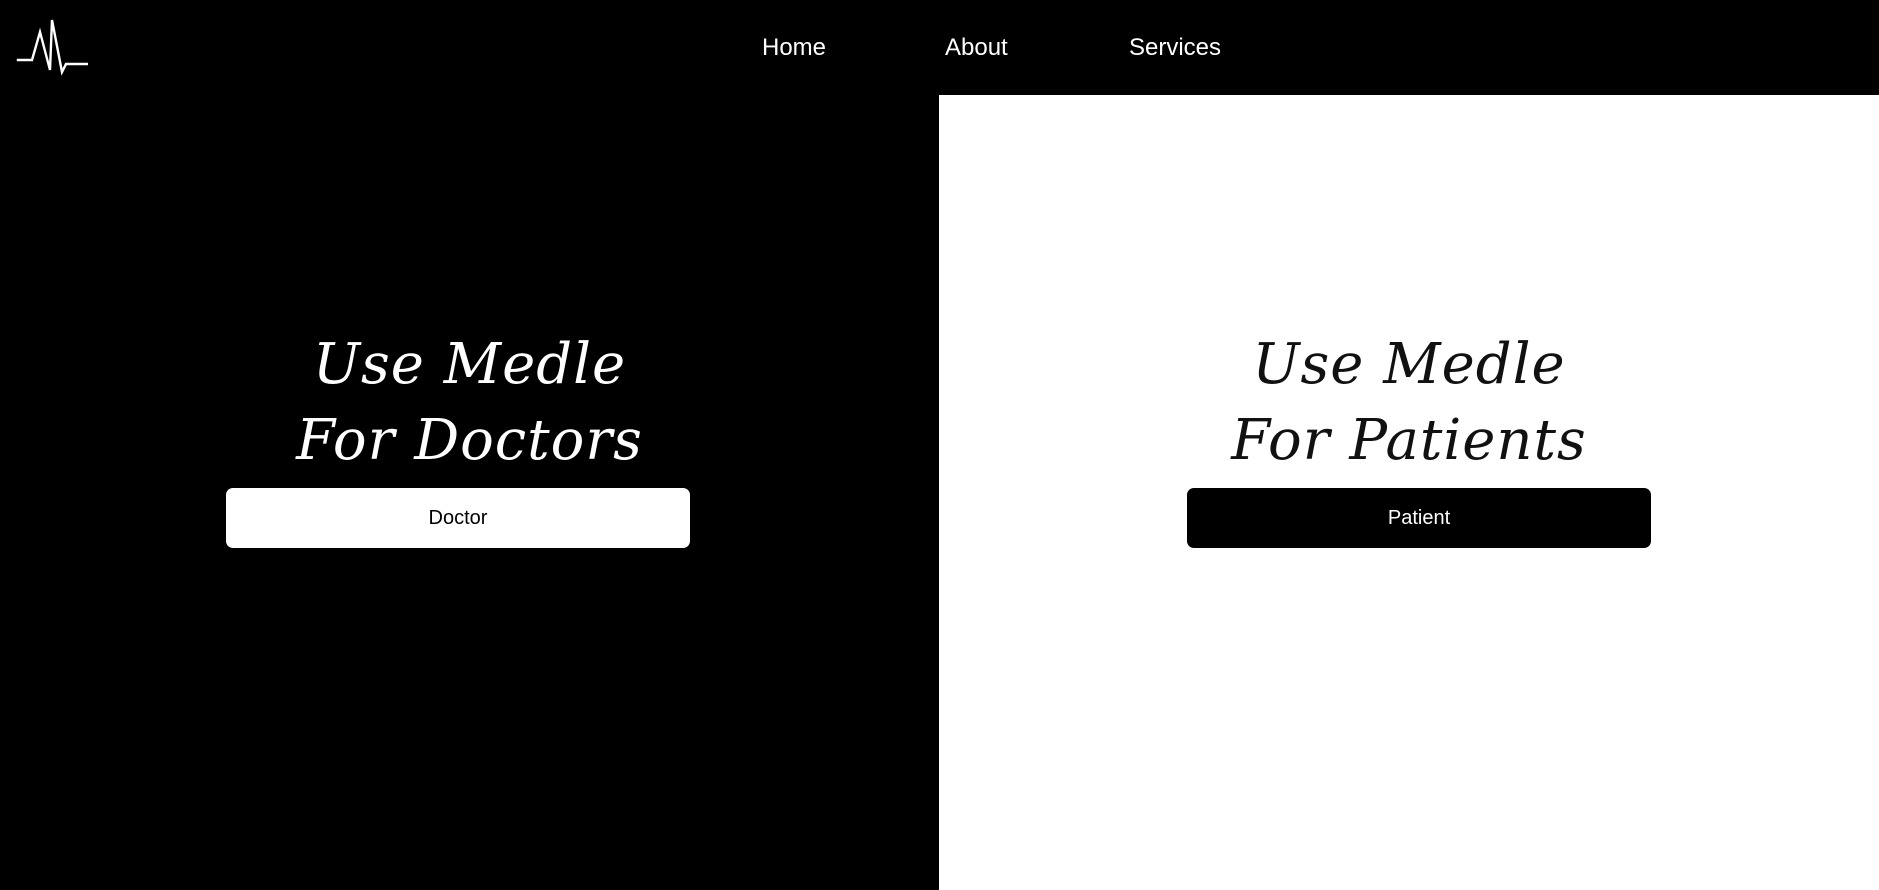 The image size is (1879, 890). What do you see at coordinates (1409, 403) in the screenshot?
I see `patients-tagline: Use Medle For Patients` at bounding box center [1409, 403].